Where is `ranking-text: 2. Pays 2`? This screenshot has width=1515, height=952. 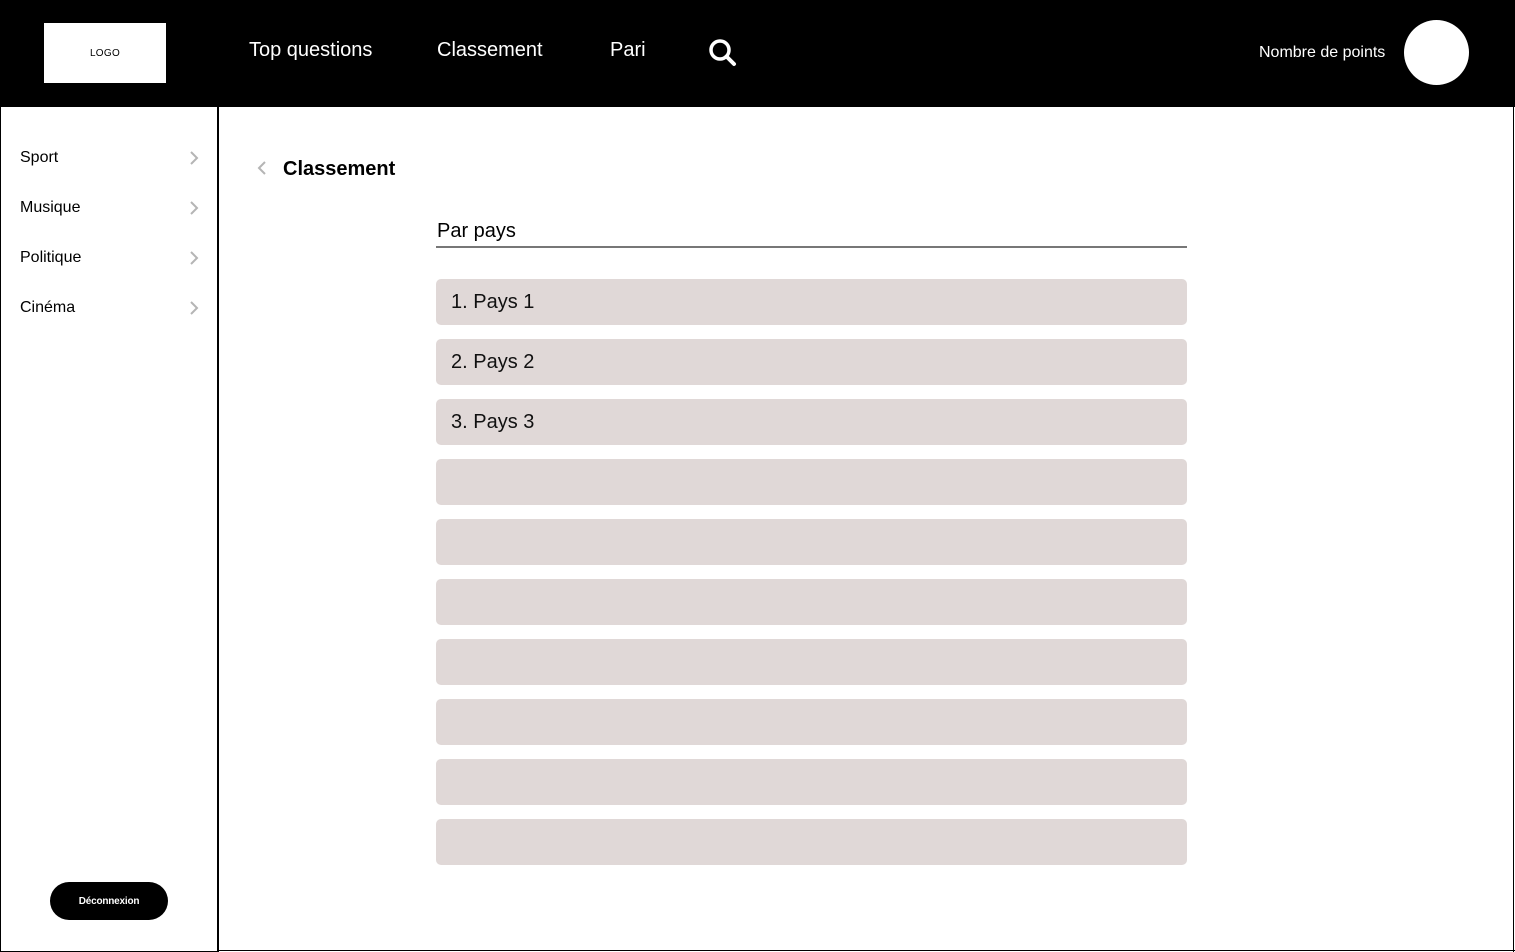 ranking-text: 2. Pays 2 is located at coordinates (493, 362).